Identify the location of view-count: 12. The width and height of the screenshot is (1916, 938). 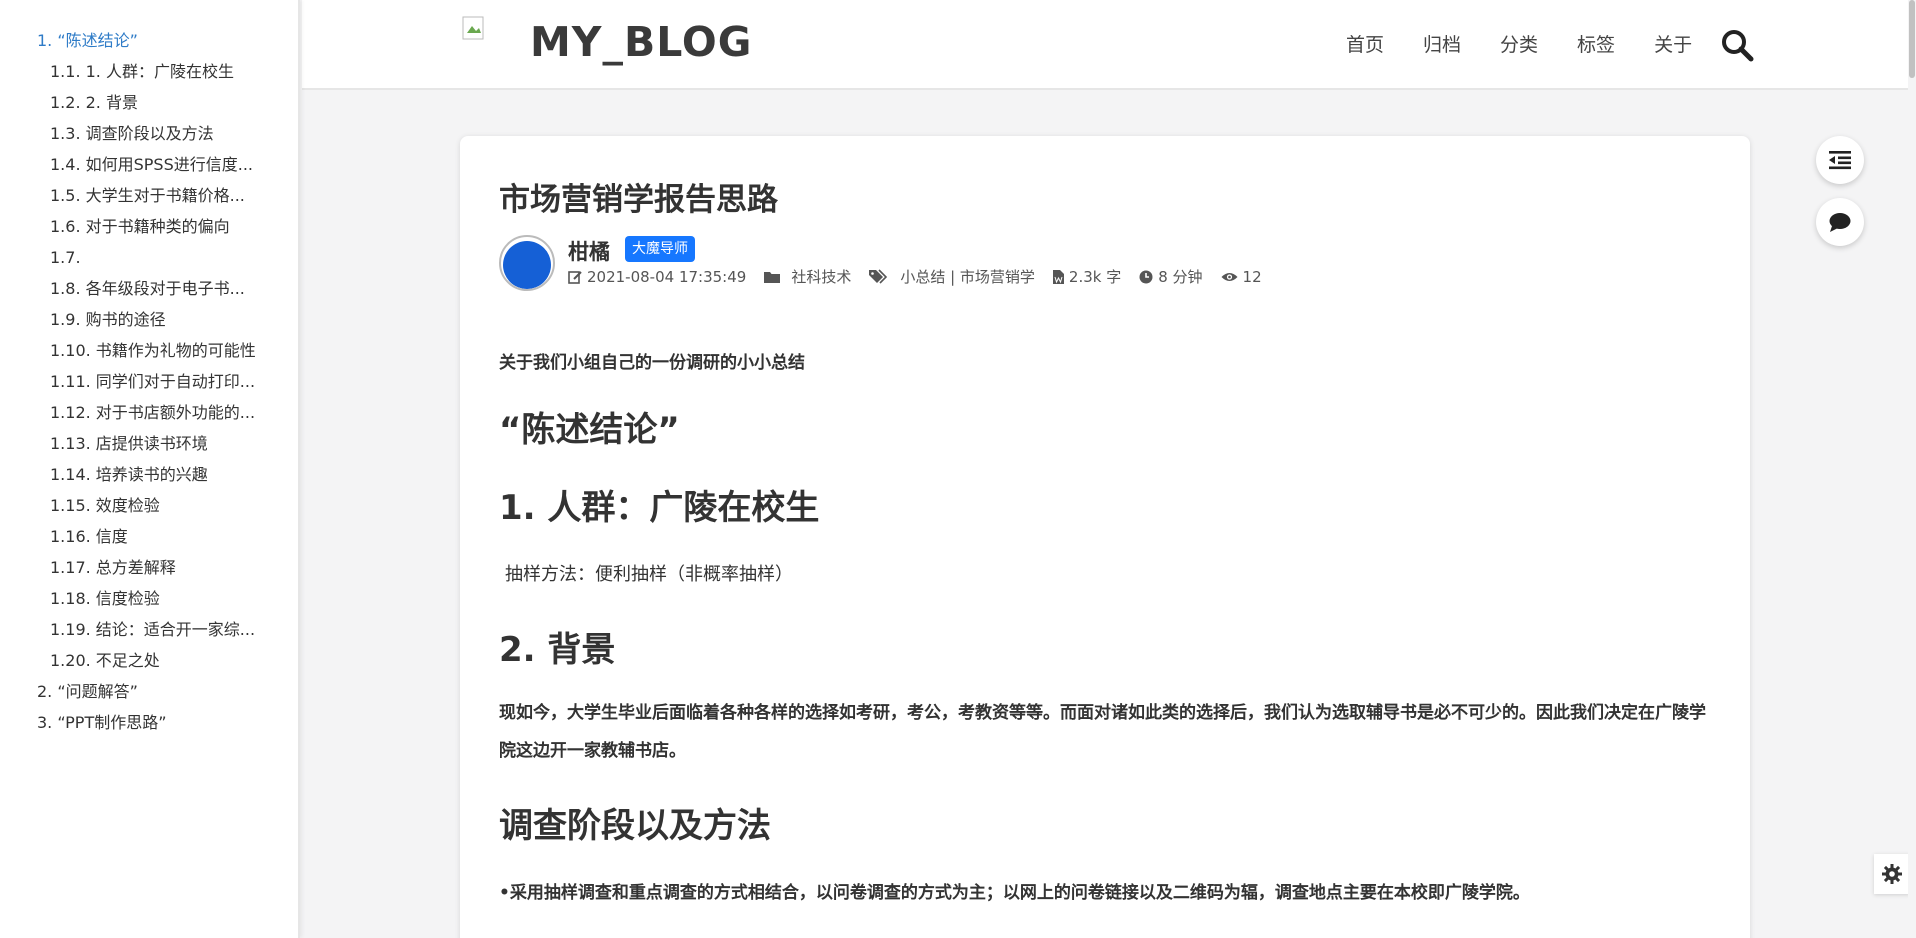
(1252, 276).